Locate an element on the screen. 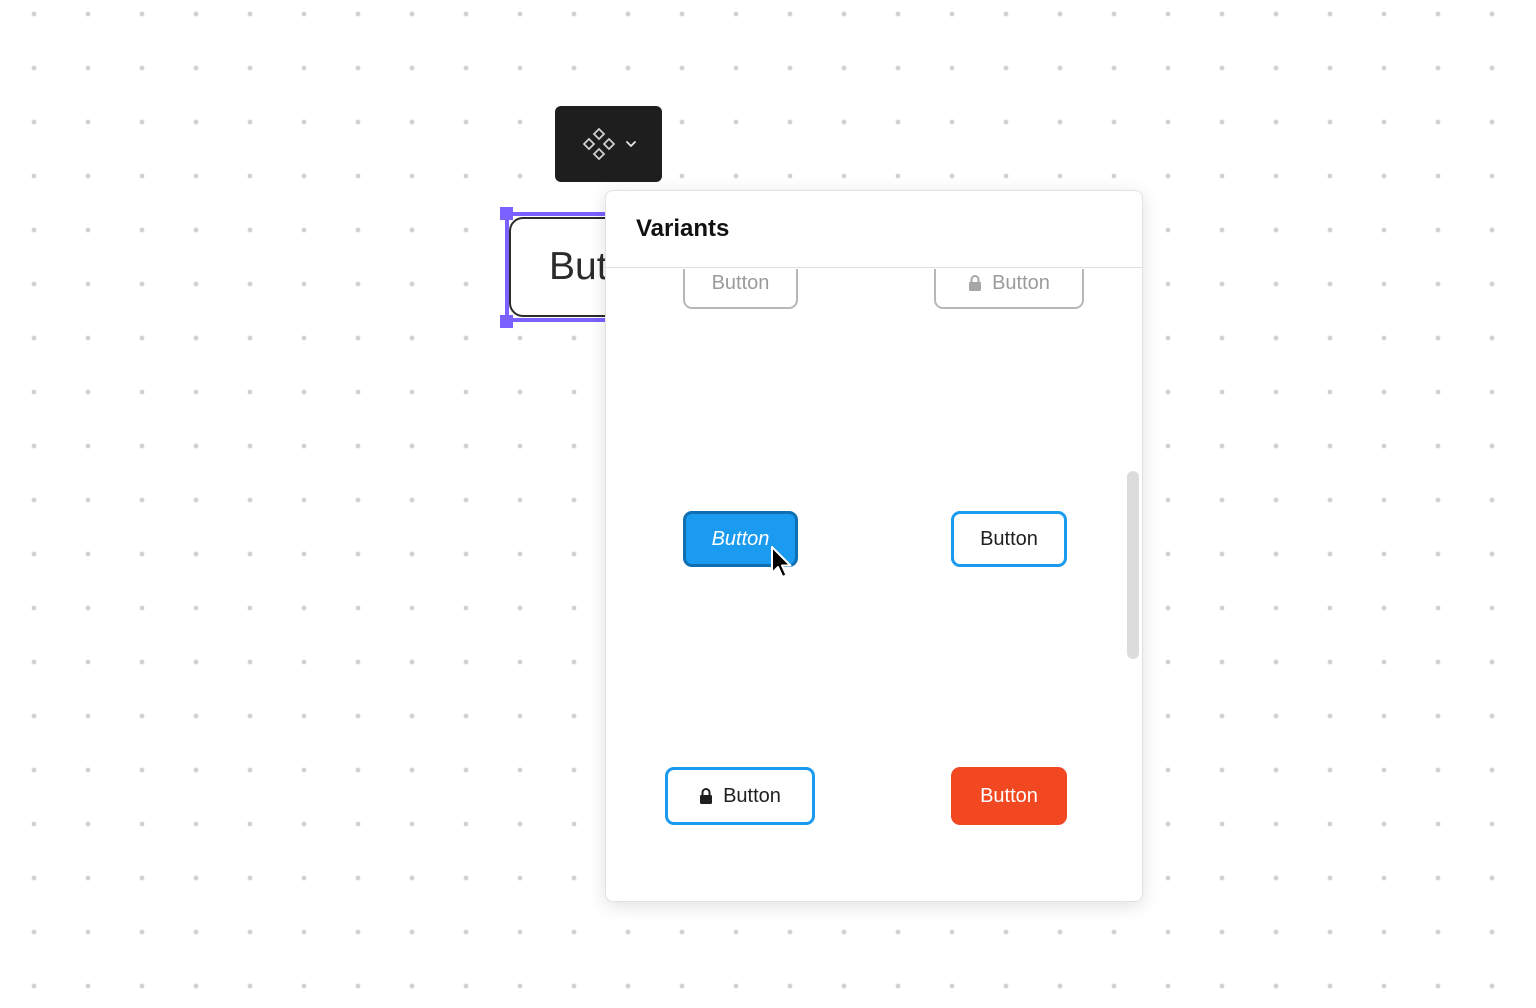 This screenshot has width=1536, height=1008. component-icon is located at coordinates (599, 144).